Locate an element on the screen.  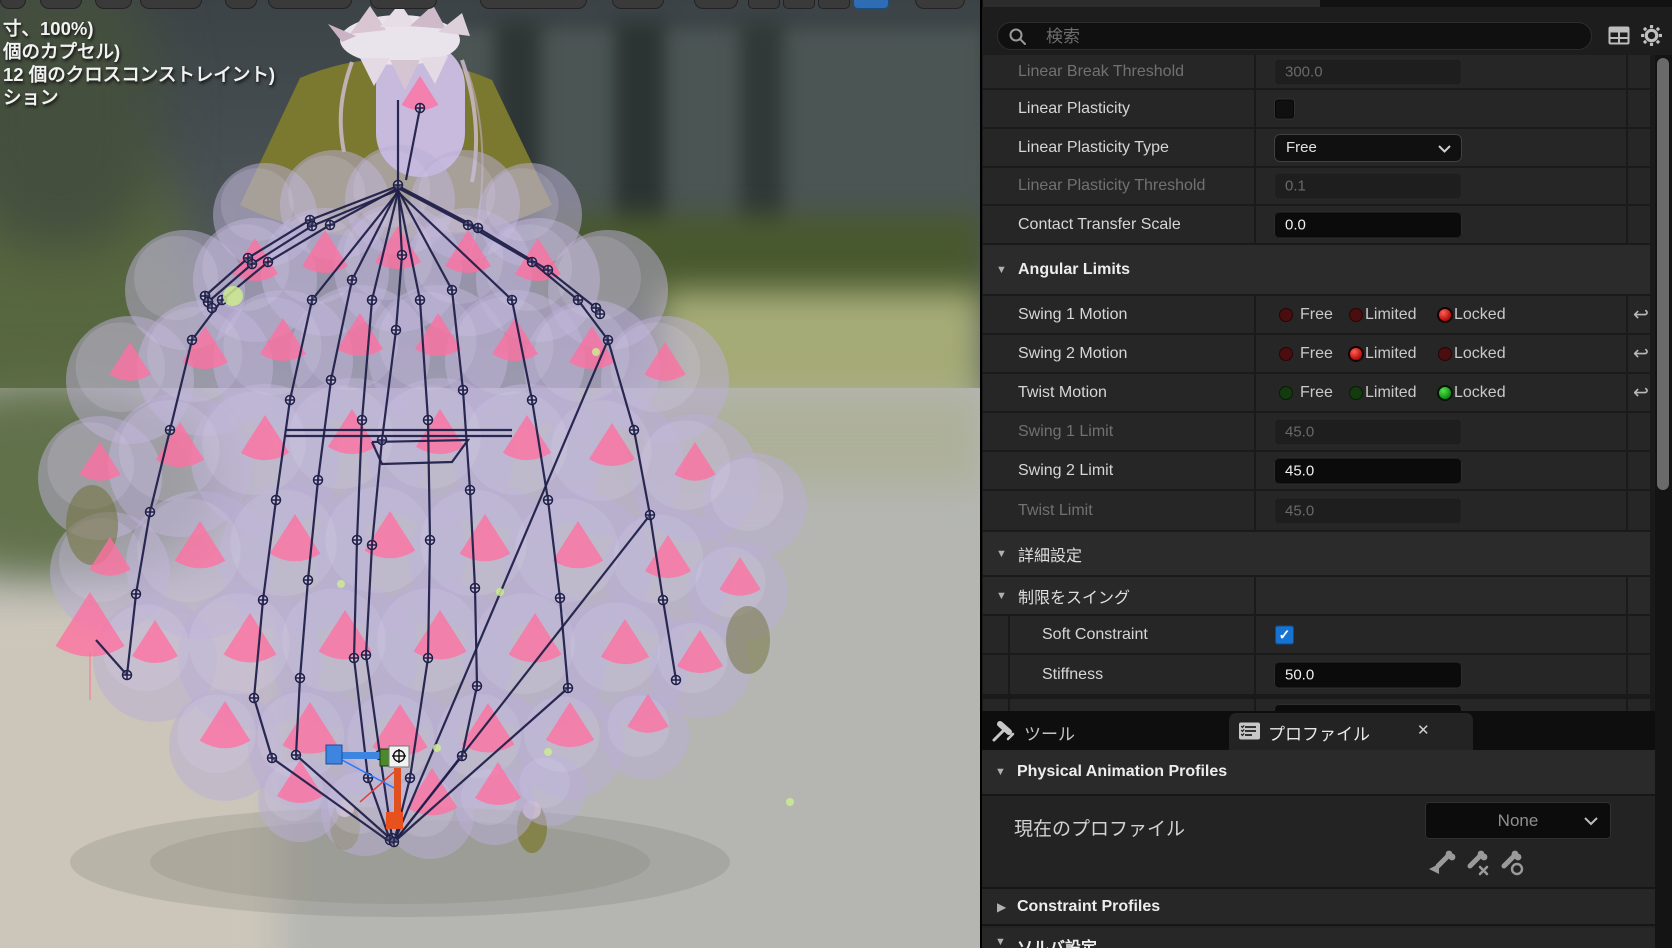
stats-line: ション is located at coordinates (31, 97).